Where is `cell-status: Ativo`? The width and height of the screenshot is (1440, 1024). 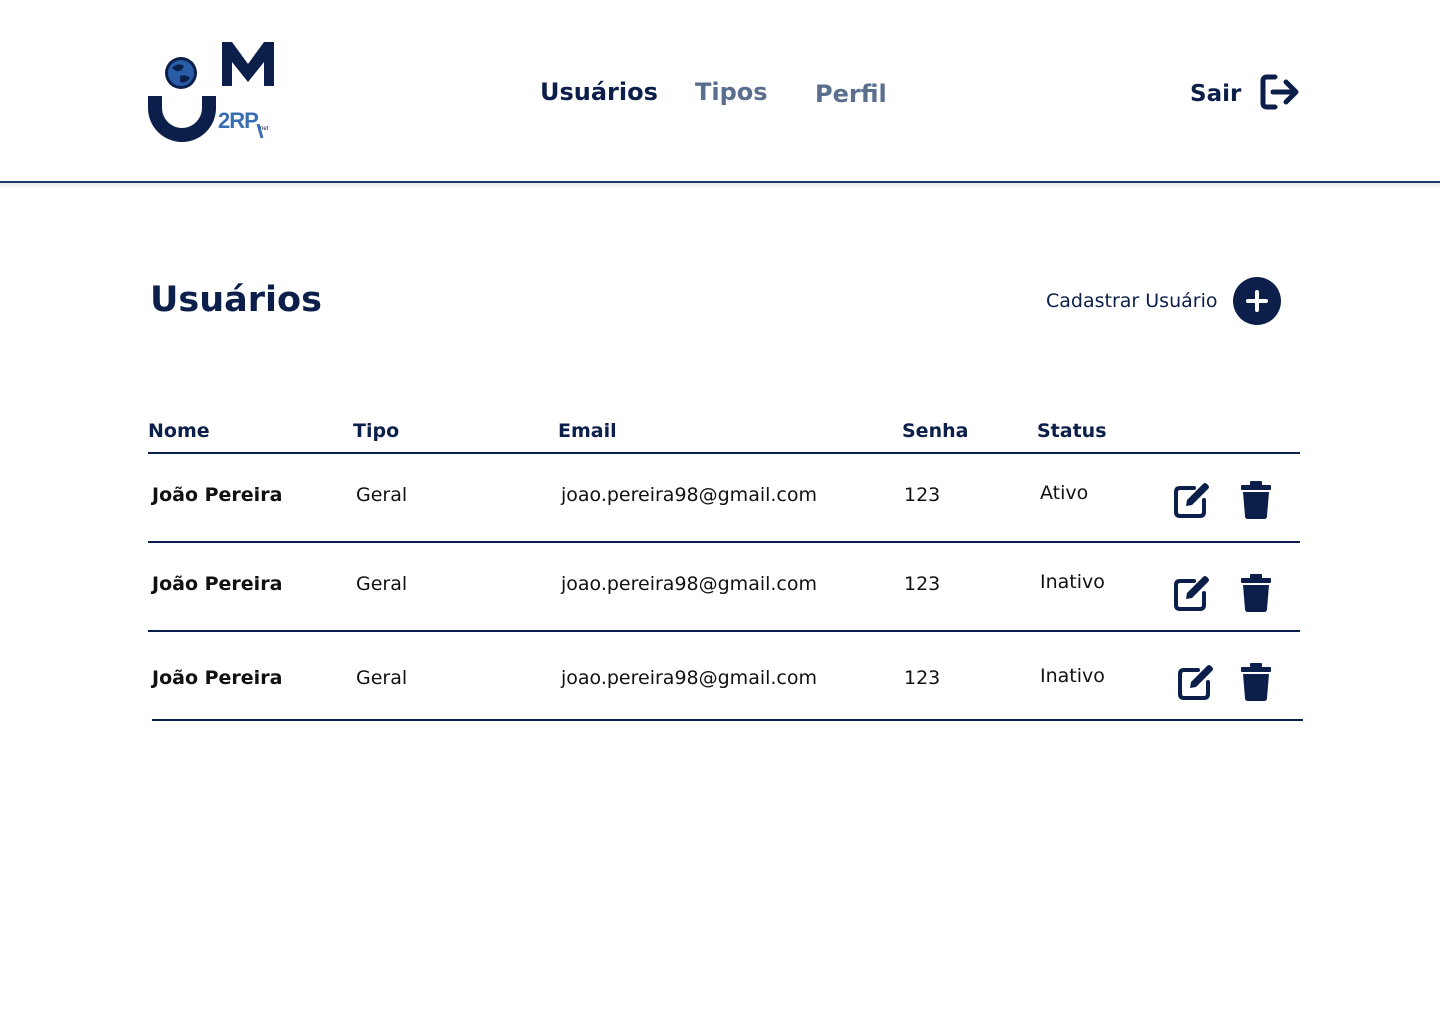
cell-status: Ativo is located at coordinates (1064, 493).